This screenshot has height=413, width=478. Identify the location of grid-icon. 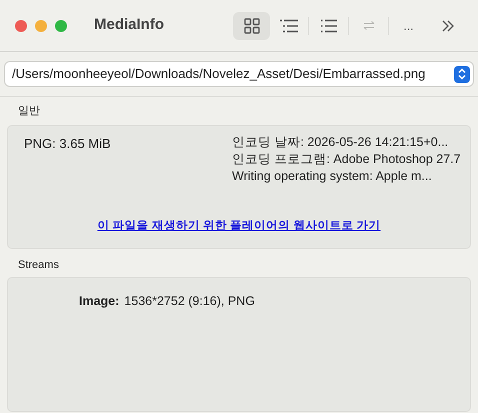
(252, 26).